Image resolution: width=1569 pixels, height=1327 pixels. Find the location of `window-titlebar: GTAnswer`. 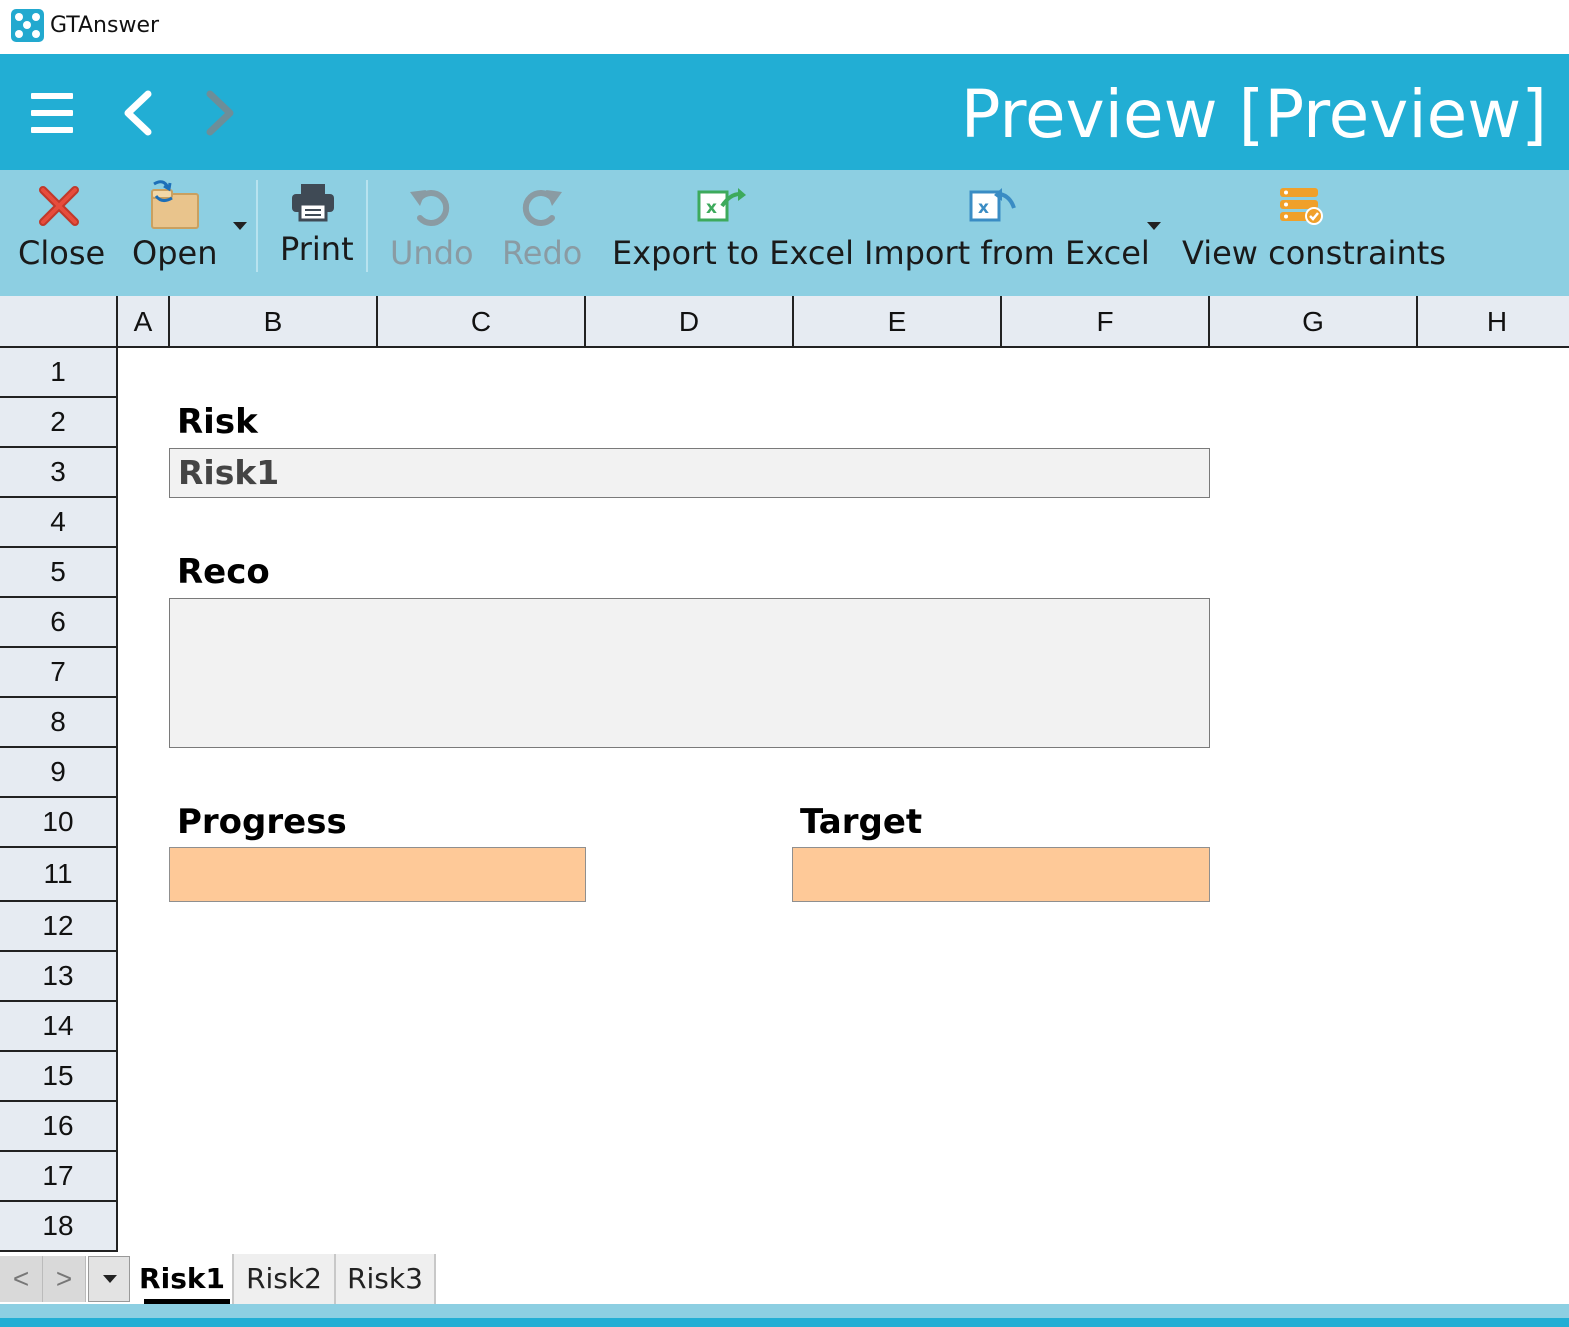

window-titlebar: GTAnswer is located at coordinates (784, 27).